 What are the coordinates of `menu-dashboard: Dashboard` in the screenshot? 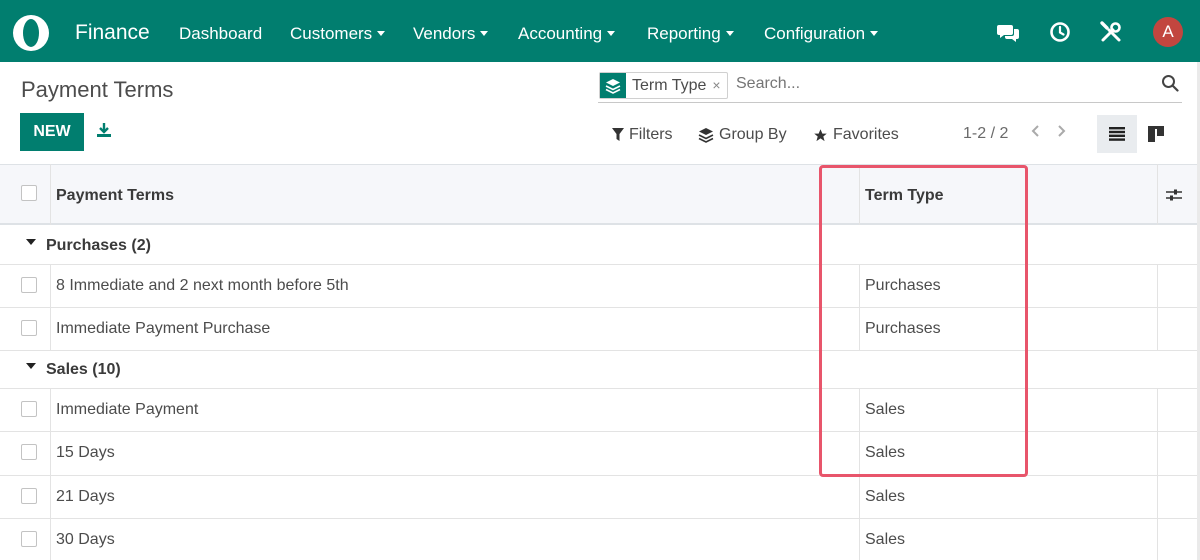 It's located at (220, 34).